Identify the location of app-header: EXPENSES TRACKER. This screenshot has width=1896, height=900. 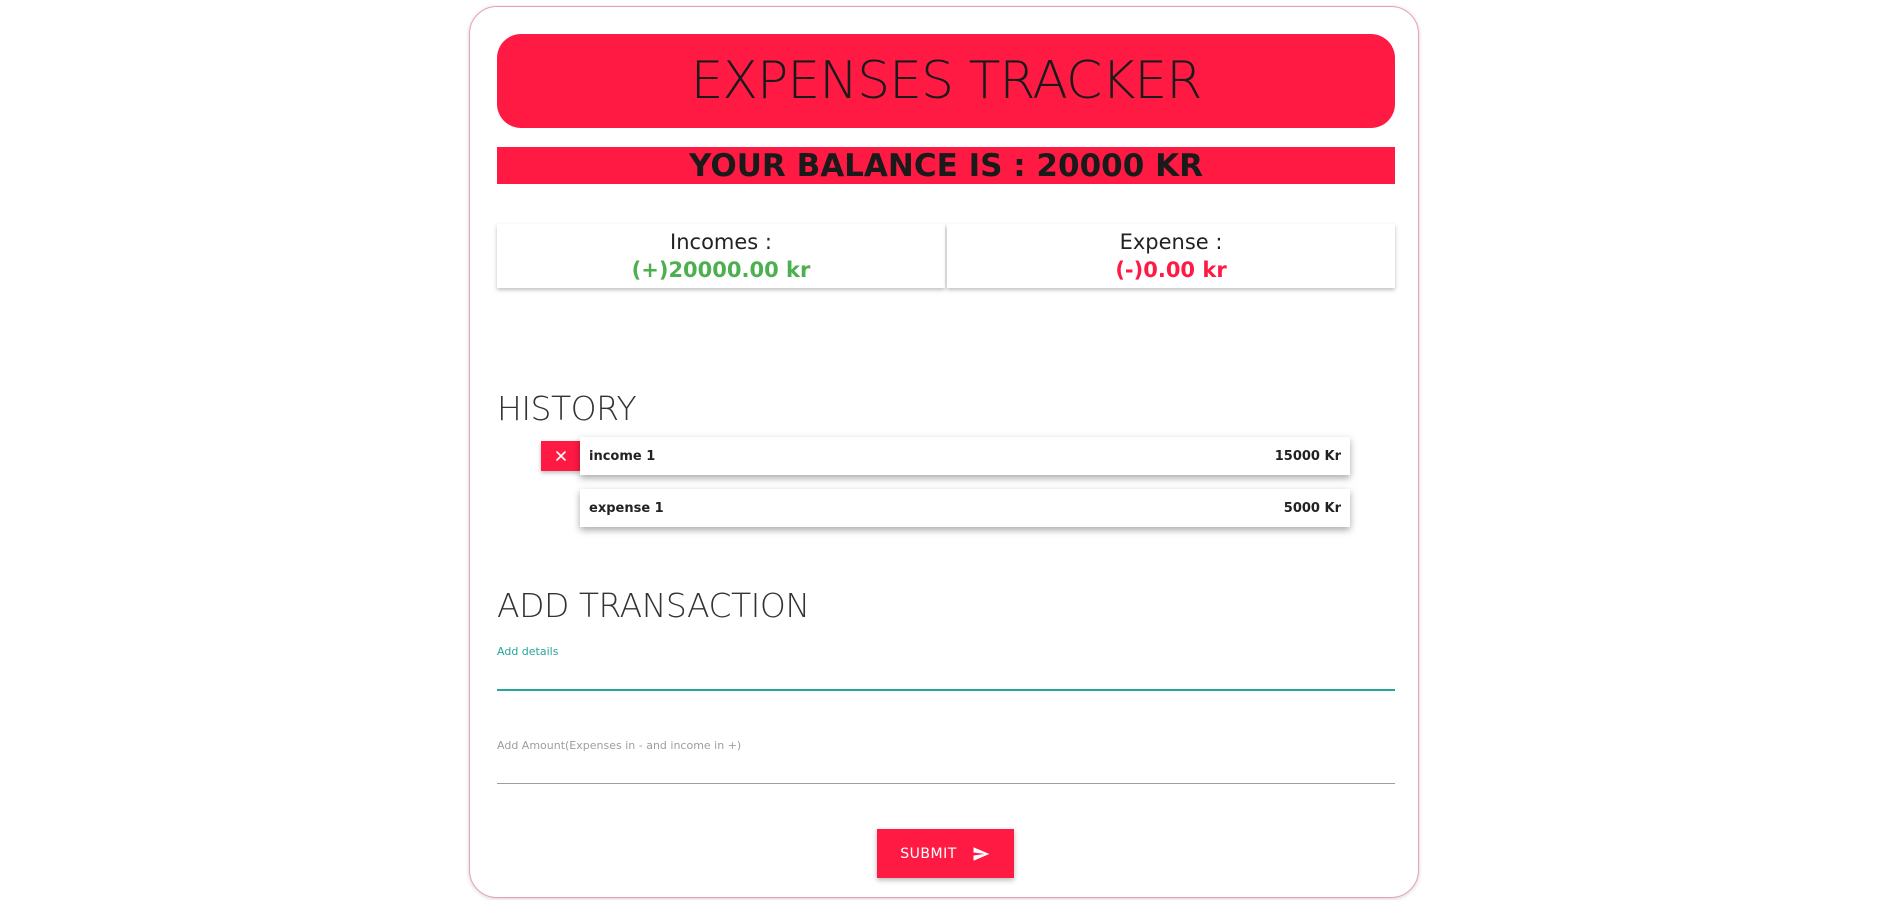
(946, 81).